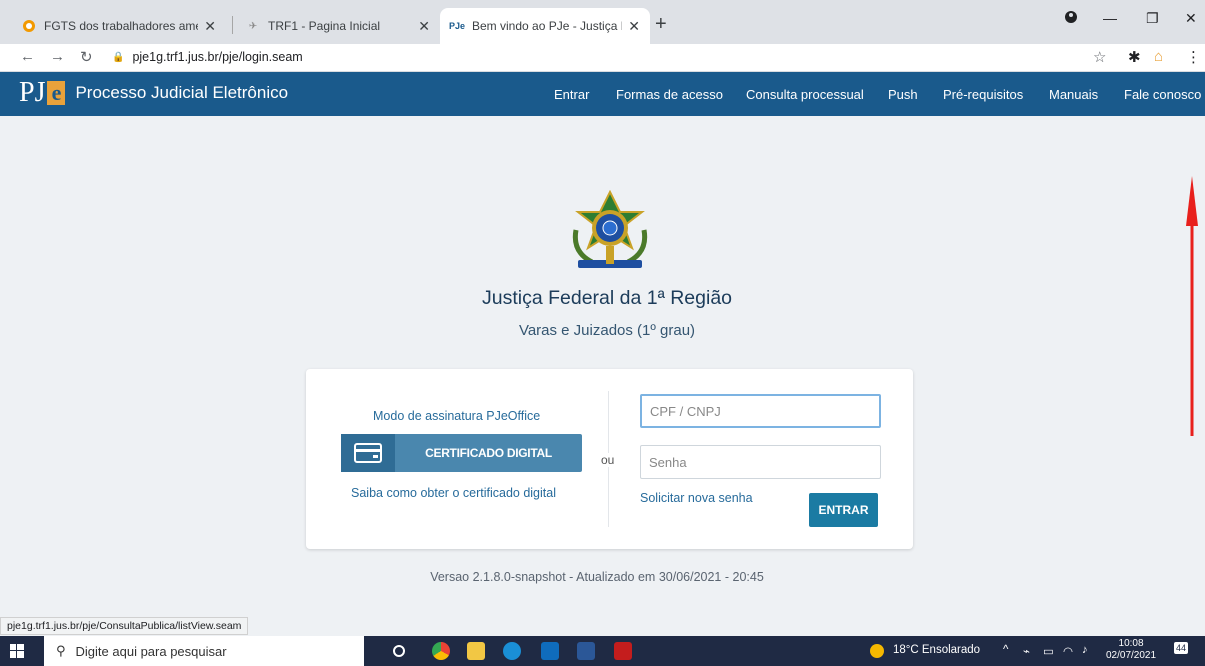 The width and height of the screenshot is (1205, 666). What do you see at coordinates (324, 26) in the screenshot?
I see `tab-title: TRF1 - Pagina Inicial` at bounding box center [324, 26].